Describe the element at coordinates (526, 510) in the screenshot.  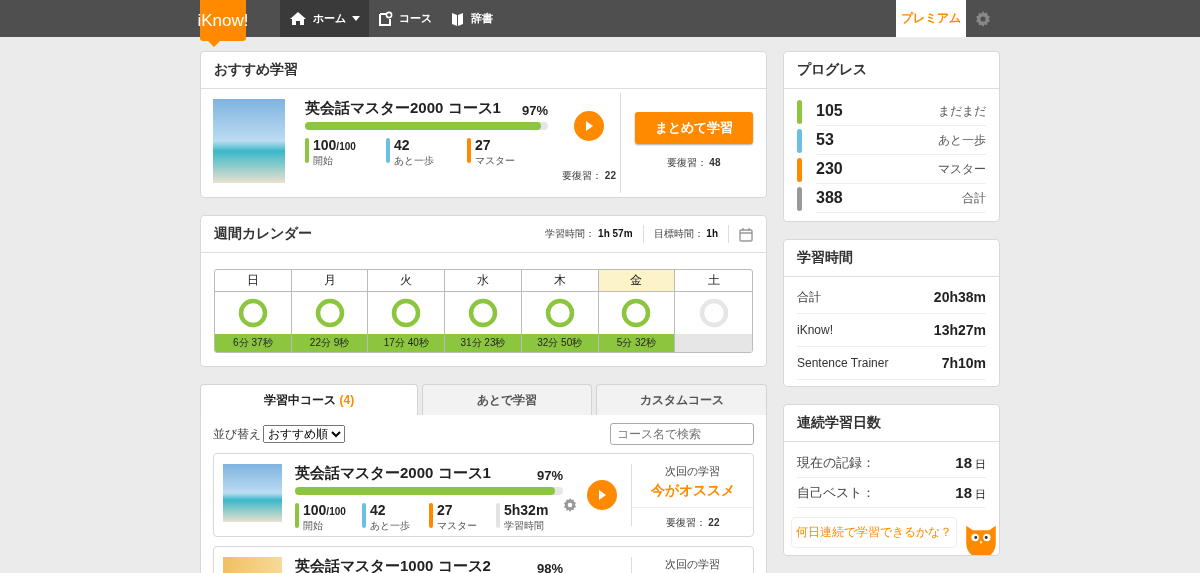
I see `stat-value: 5h32m` at that location.